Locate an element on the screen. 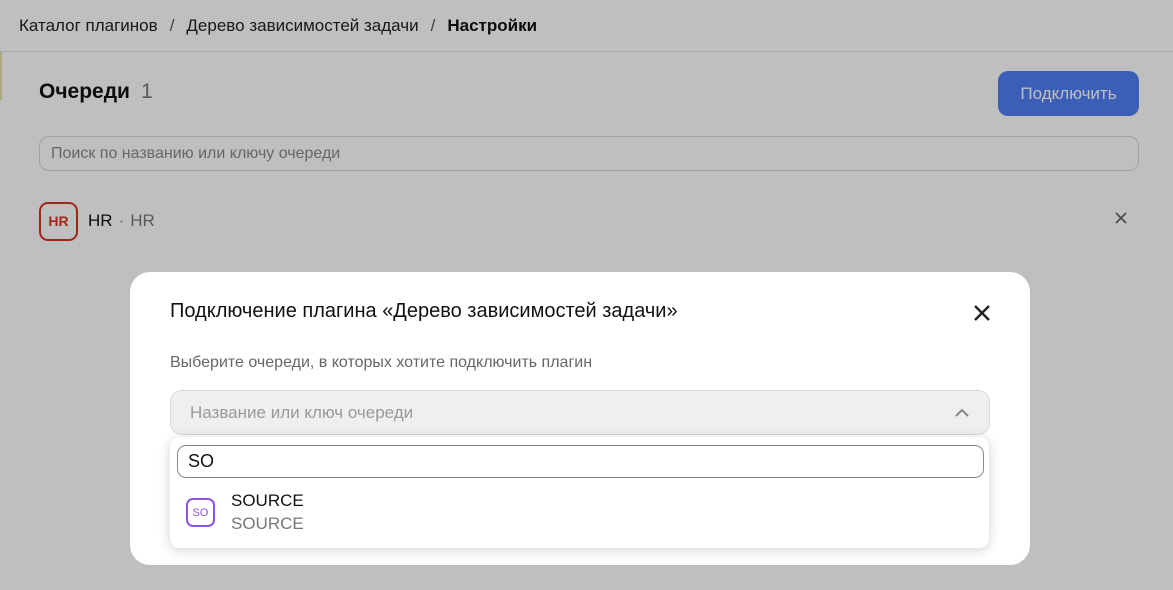 The image size is (1173, 590). dropdown-search-value: SO is located at coordinates (201, 461).